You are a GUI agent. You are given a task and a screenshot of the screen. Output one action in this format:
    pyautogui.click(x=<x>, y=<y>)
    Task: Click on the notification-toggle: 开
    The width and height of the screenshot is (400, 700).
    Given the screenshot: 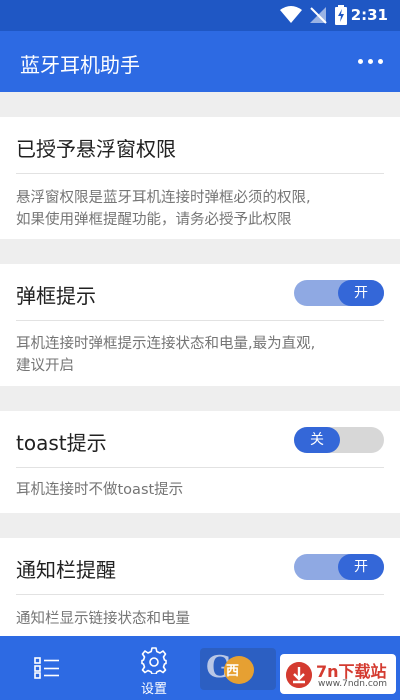 What is the action you would take?
    pyautogui.click(x=339, y=567)
    